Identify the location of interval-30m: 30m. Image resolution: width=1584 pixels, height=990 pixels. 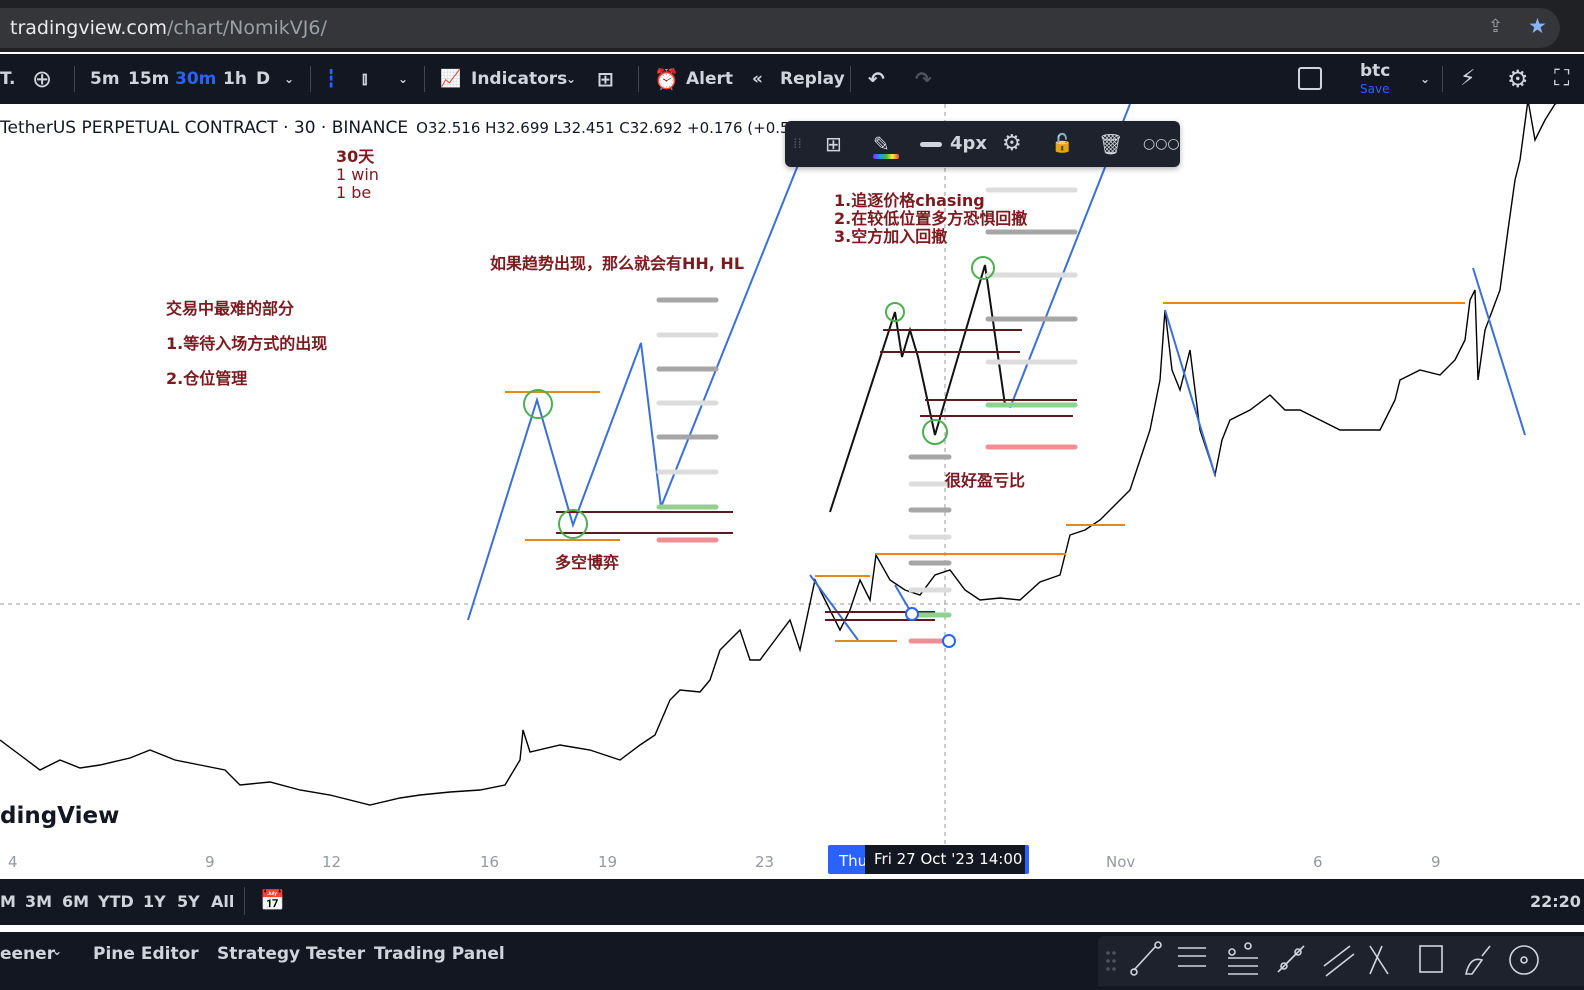
(195, 79).